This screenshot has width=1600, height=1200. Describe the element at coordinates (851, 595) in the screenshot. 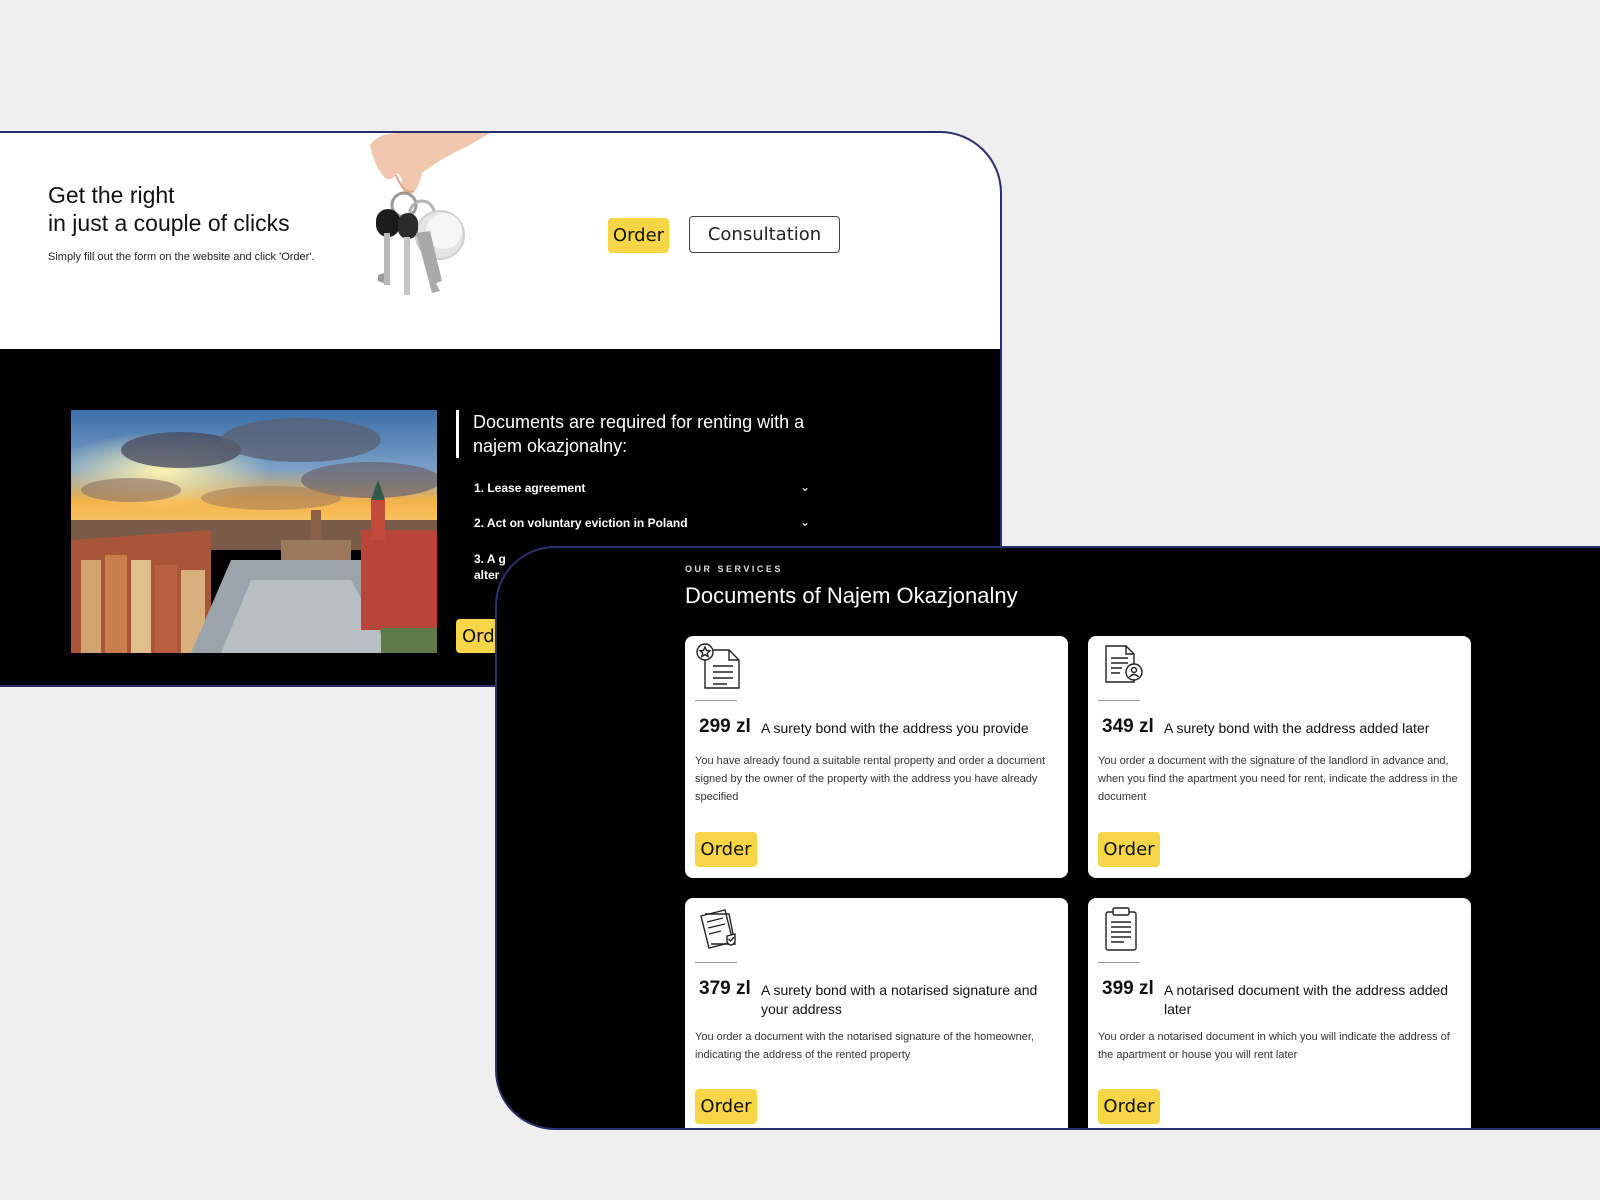

I see `services-title: Documents of Najem Okazjonalny` at that location.